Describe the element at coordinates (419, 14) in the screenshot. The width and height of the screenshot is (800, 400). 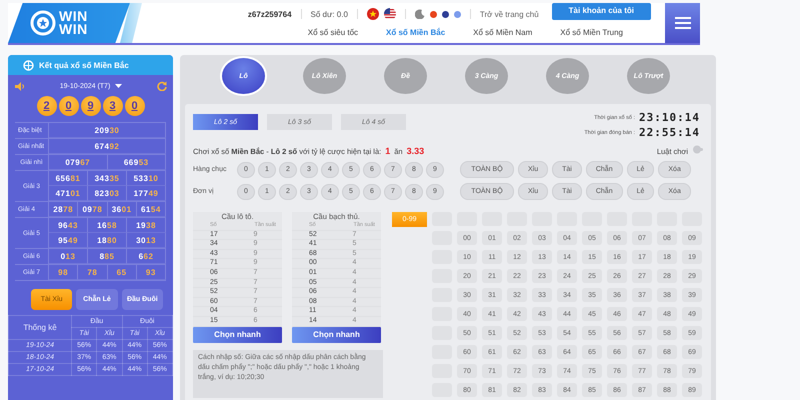
I see `moon-icon` at that location.